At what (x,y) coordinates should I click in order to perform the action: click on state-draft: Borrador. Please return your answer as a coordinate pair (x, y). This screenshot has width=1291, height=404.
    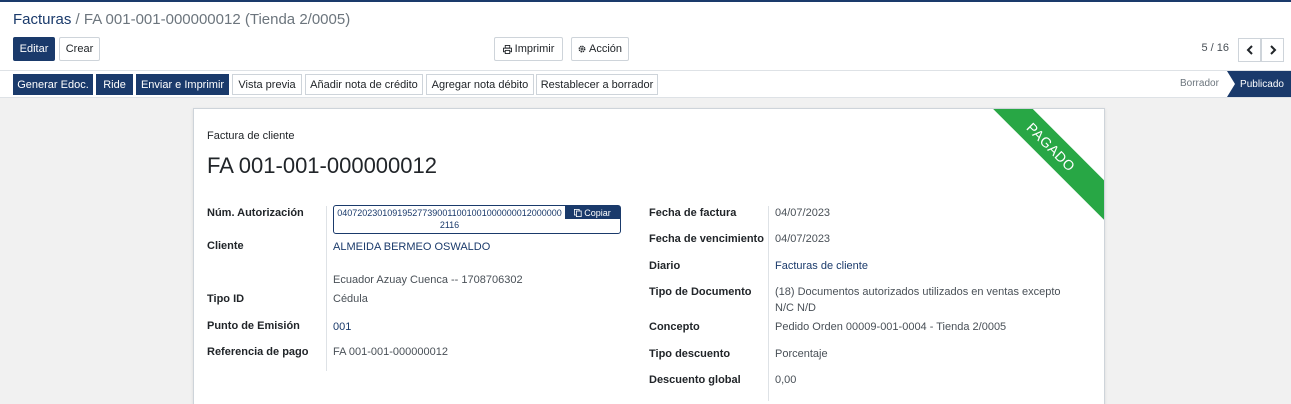
    Looking at the image, I should click on (1199, 83).